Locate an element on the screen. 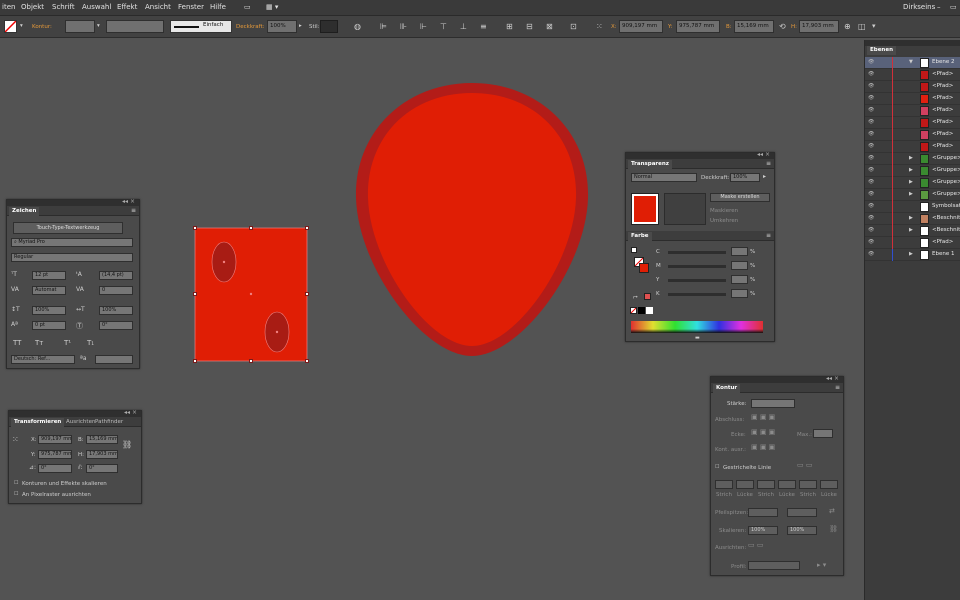 This screenshot has width=960, height=600. kerning-field: Automat is located at coordinates (49, 290).